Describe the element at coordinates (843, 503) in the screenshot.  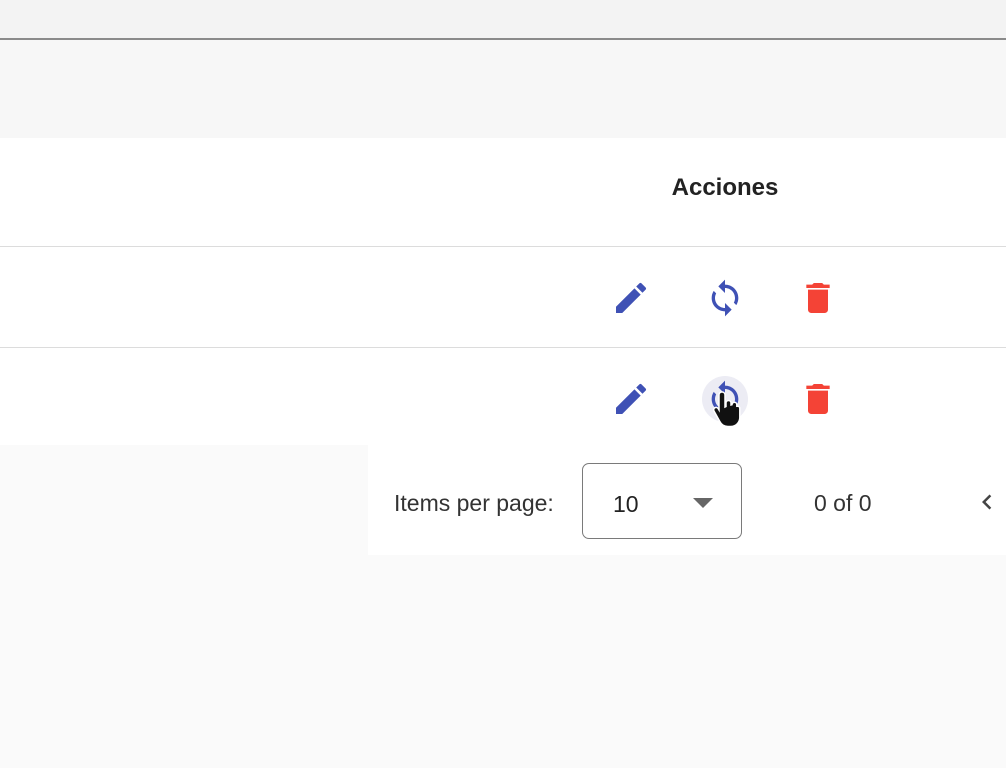
I see `range-label: 0 of 0` at that location.